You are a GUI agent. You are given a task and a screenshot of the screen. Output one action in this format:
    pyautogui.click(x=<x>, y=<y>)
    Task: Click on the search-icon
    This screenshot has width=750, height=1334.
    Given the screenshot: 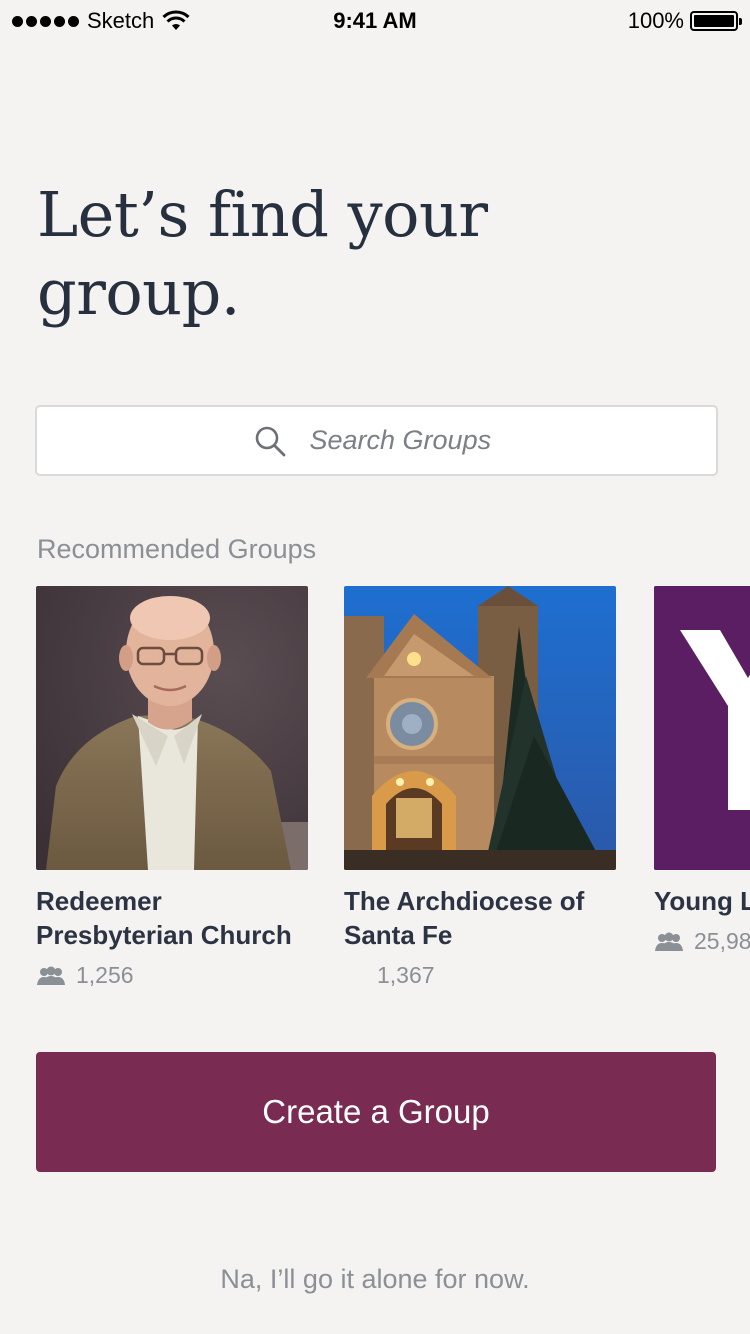 What is the action you would take?
    pyautogui.click(x=270, y=441)
    